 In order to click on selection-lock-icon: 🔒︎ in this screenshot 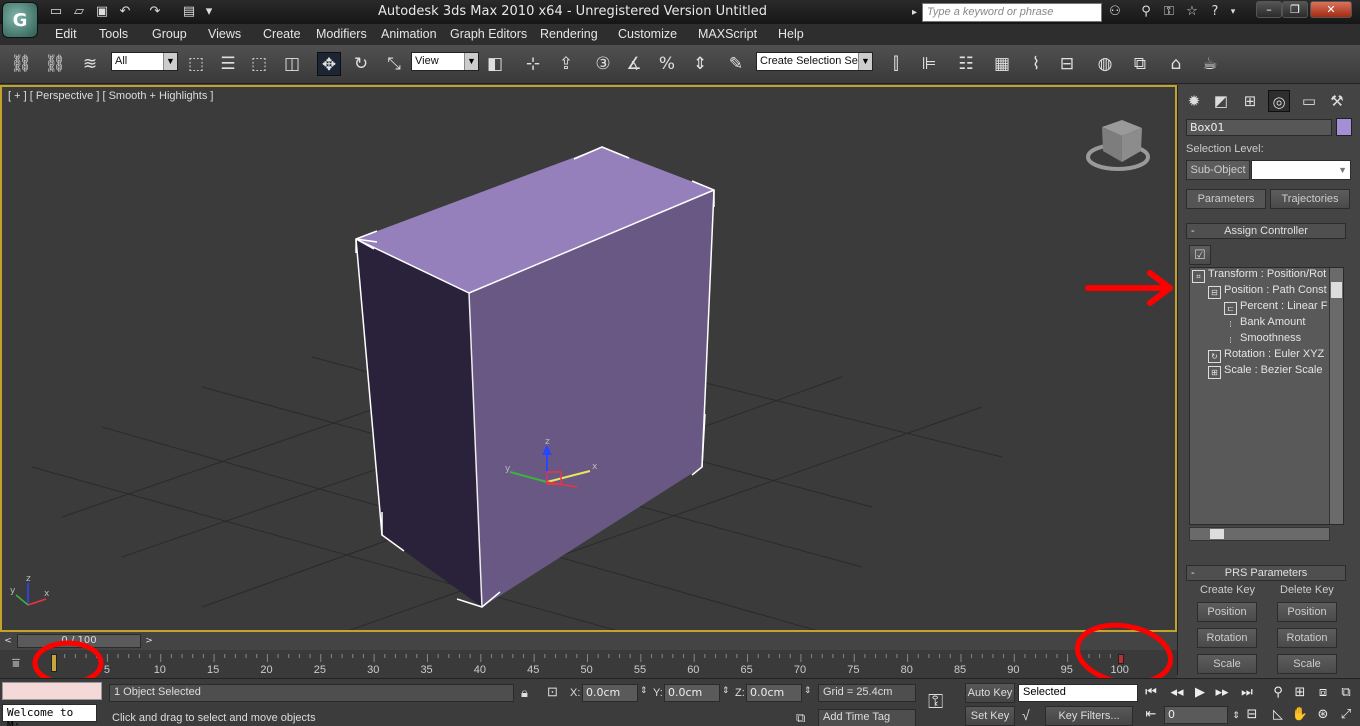, I will do `click(524, 693)`.